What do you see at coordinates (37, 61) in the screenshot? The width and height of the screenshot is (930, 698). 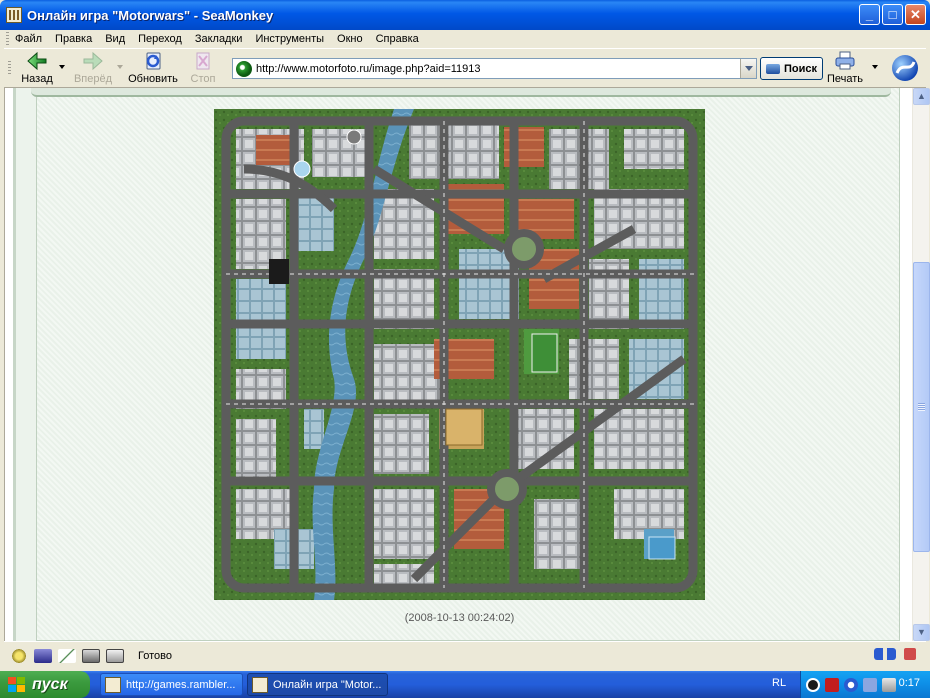 I see `back-arrow-icon` at bounding box center [37, 61].